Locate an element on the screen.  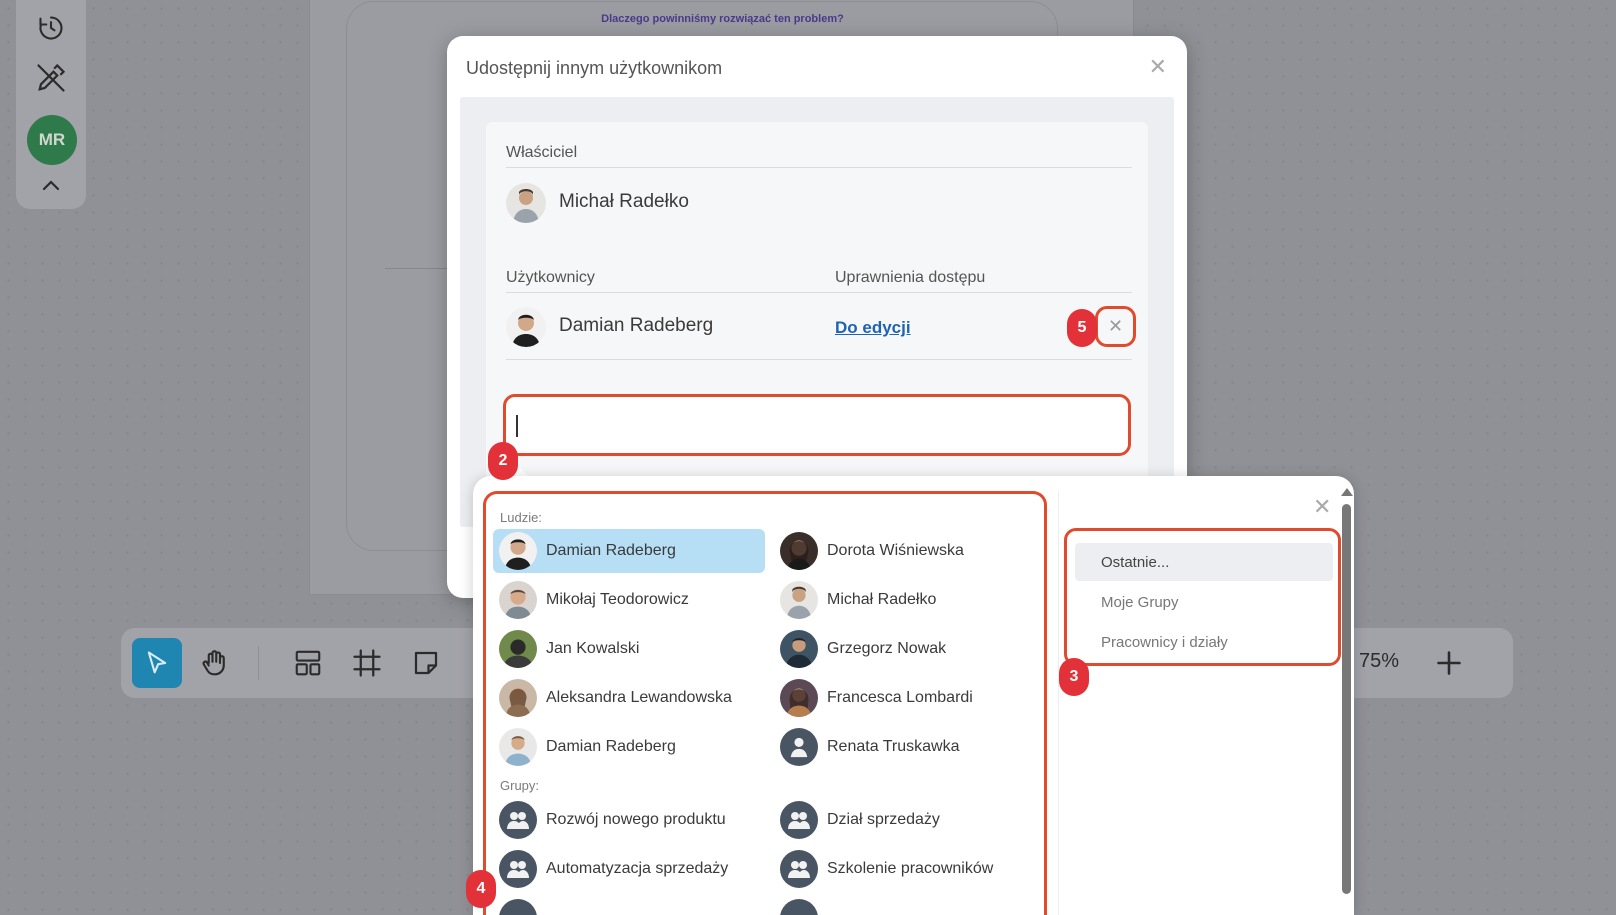
list-item-label: Michał Radełko is located at coordinates (882, 599).